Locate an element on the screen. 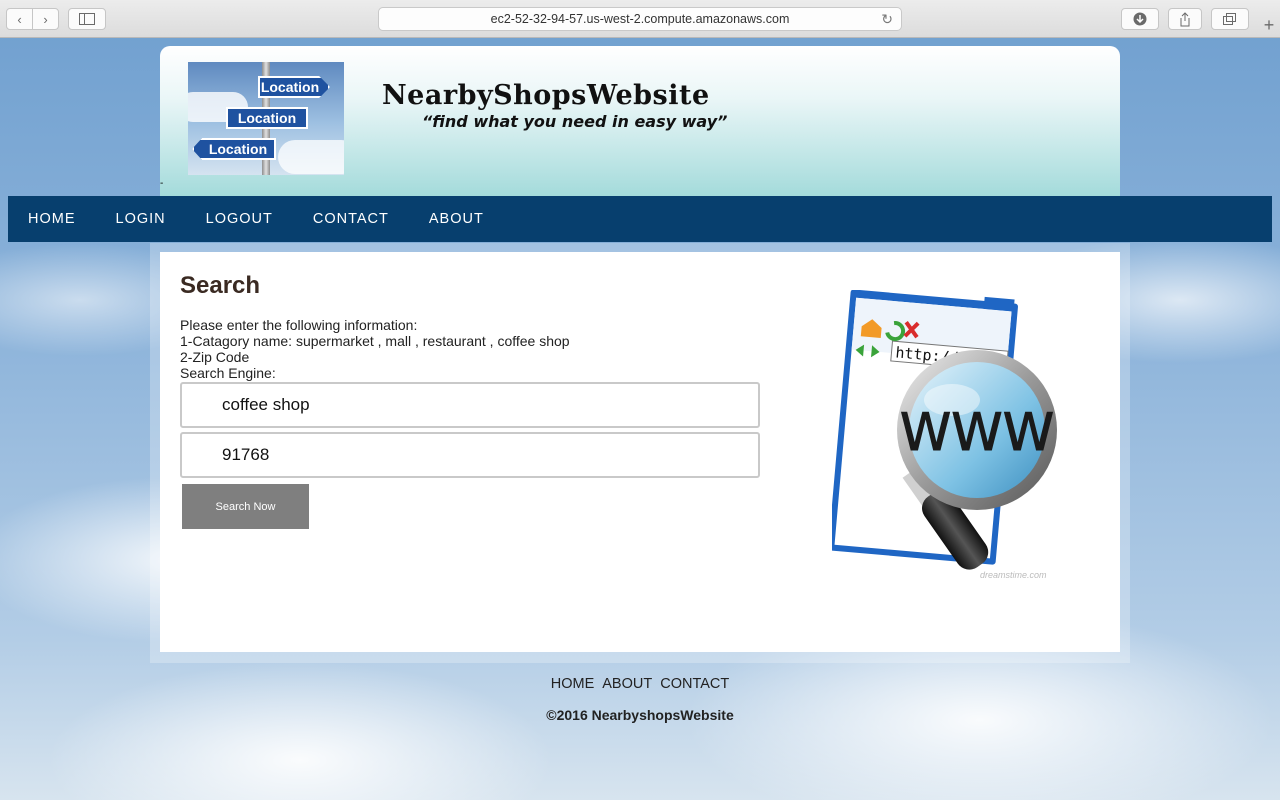 The height and width of the screenshot is (800, 1280). nav-logout: LOGOUT is located at coordinates (239, 219).